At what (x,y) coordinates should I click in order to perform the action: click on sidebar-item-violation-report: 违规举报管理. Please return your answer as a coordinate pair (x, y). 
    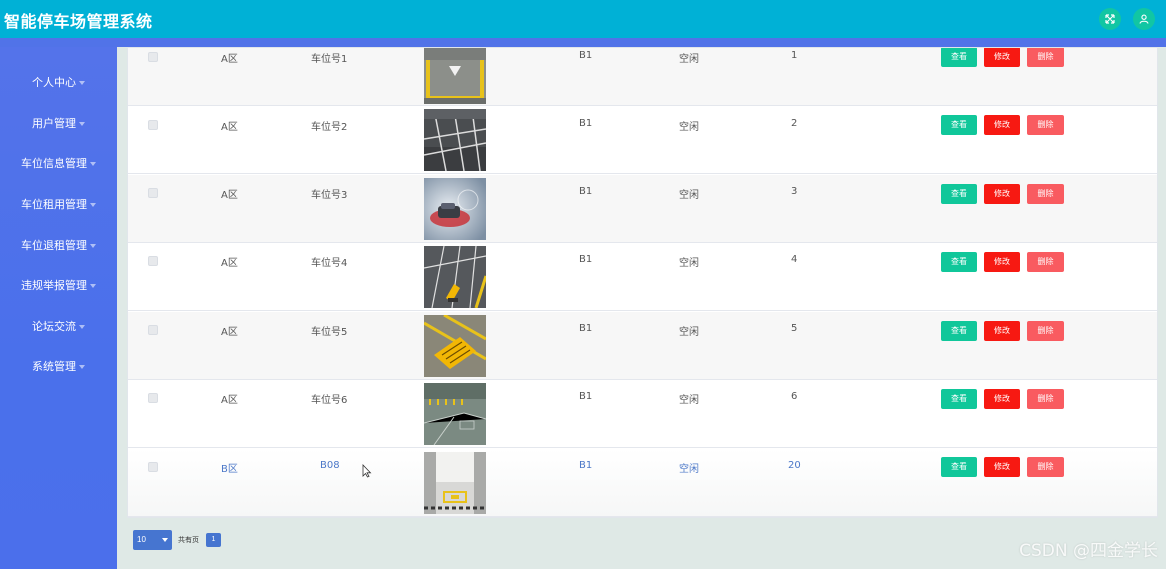
    Looking at the image, I should click on (58, 285).